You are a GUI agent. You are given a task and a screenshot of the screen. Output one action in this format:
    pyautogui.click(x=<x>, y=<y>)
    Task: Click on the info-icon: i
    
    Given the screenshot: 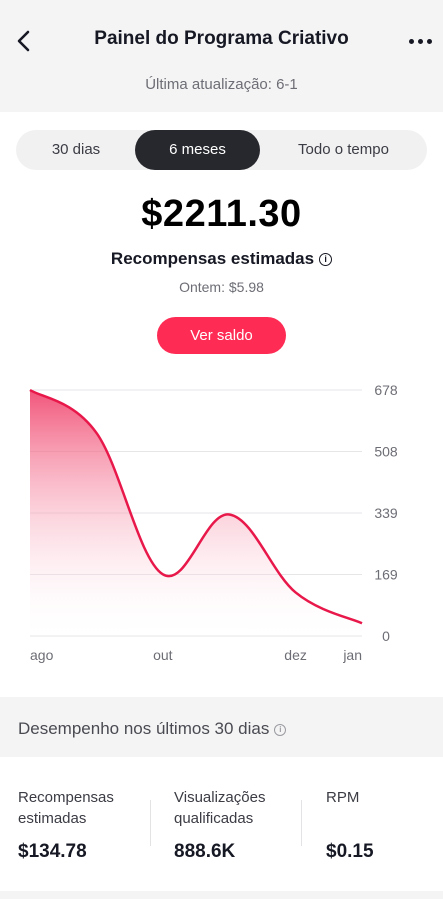 What is the action you would take?
    pyautogui.click(x=326, y=259)
    